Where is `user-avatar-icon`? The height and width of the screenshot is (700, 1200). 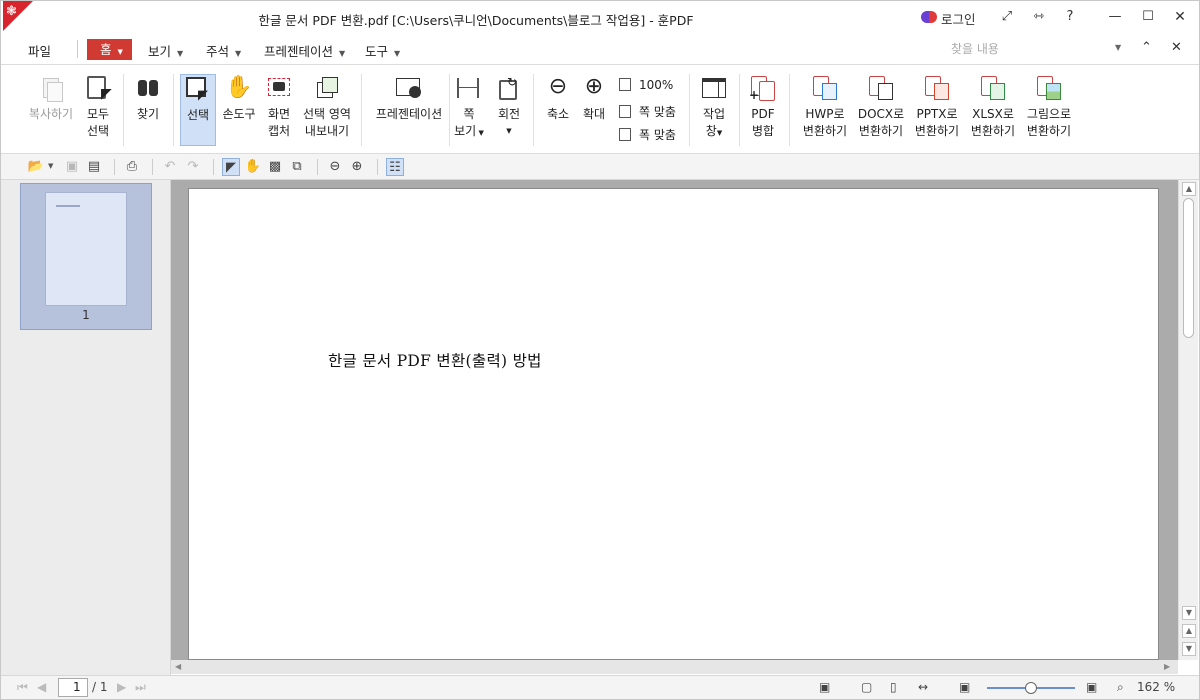
user-avatar-icon is located at coordinates (929, 17).